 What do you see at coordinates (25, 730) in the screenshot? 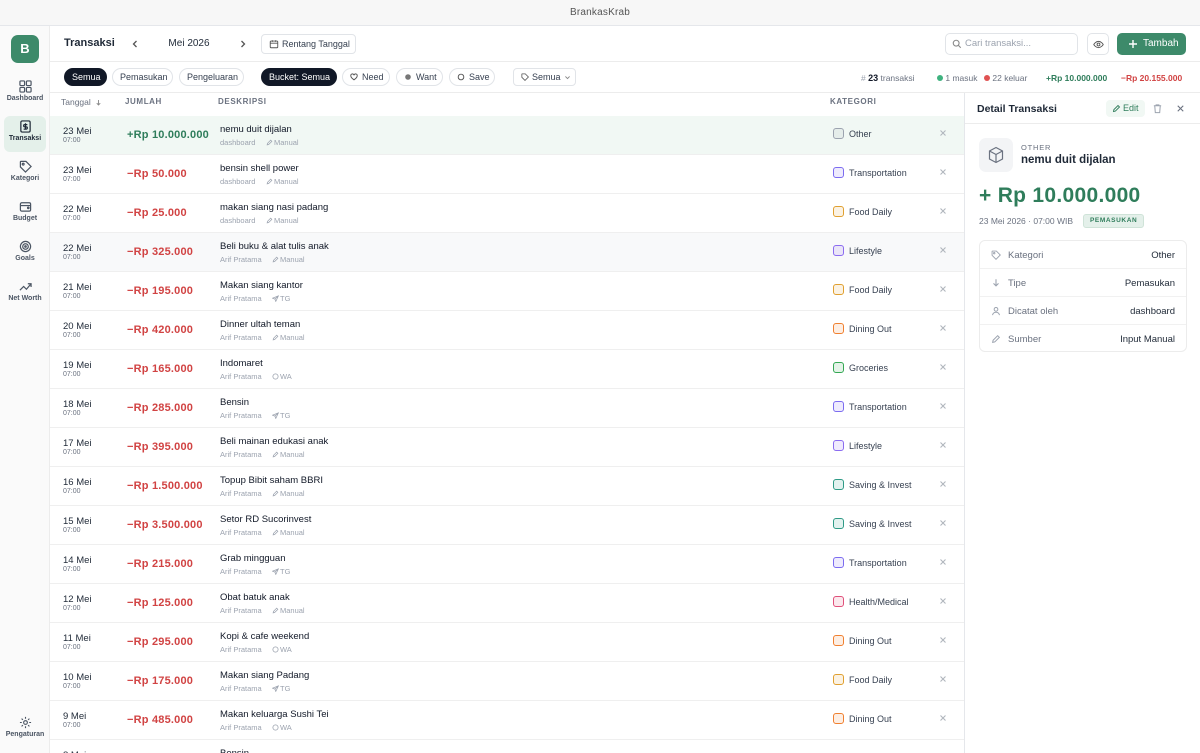
I see `sidebar-item-pengaturan: Pengaturan` at bounding box center [25, 730].